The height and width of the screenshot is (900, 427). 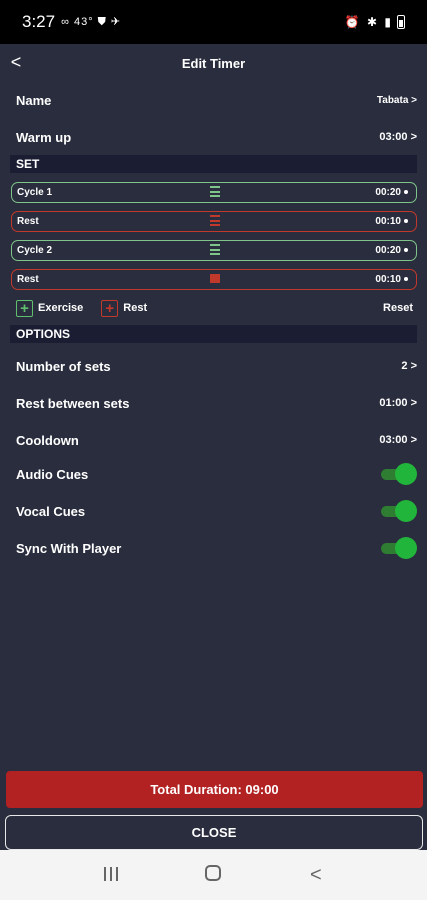 I want to click on home-button, so click(x=213, y=875).